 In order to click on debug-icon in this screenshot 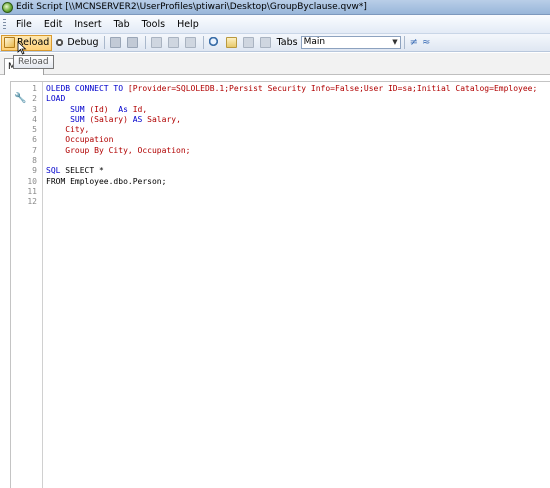, I will do `click(60, 42)`.